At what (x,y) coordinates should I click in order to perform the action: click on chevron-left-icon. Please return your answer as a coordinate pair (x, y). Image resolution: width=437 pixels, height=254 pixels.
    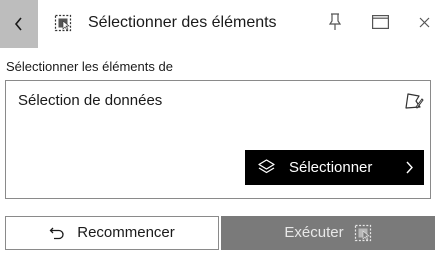
    Looking at the image, I should click on (18, 24).